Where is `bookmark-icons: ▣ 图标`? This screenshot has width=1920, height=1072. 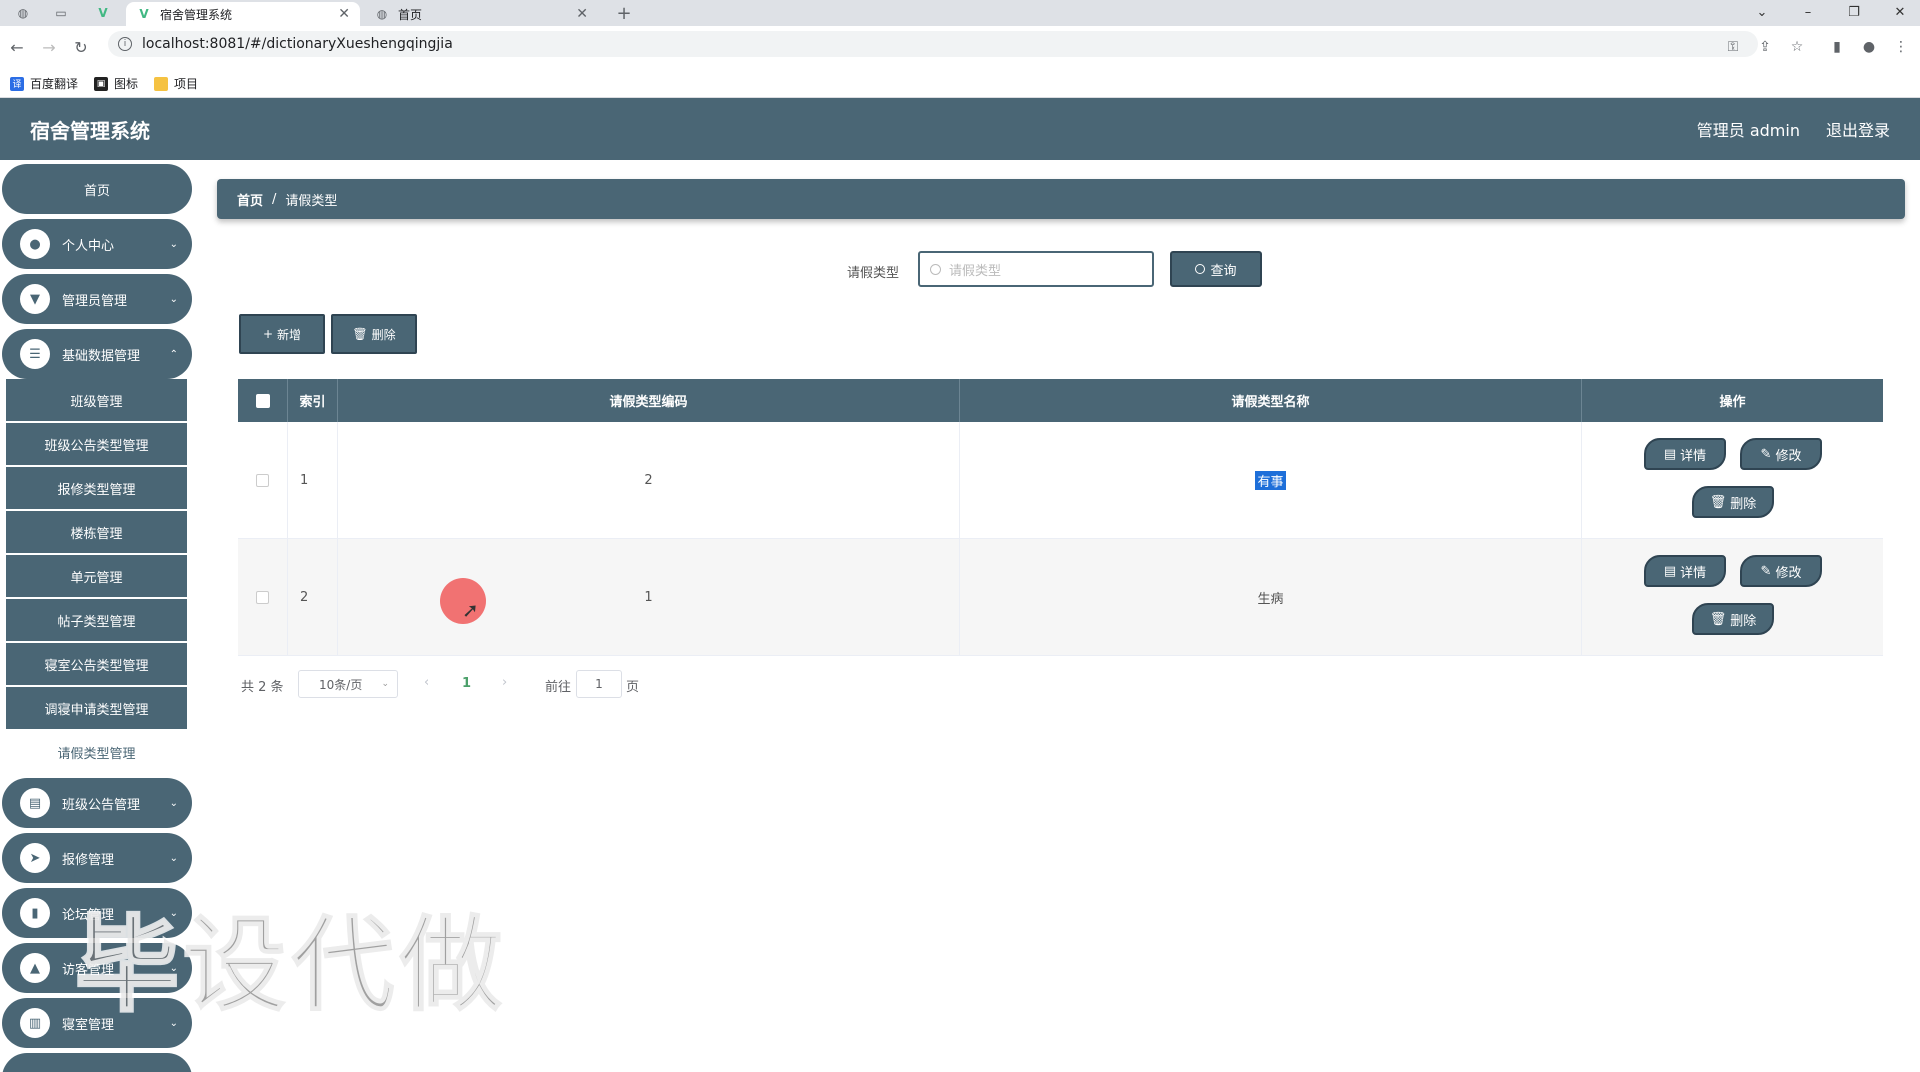
bookmark-icons: ▣ 图标 is located at coordinates (116, 83).